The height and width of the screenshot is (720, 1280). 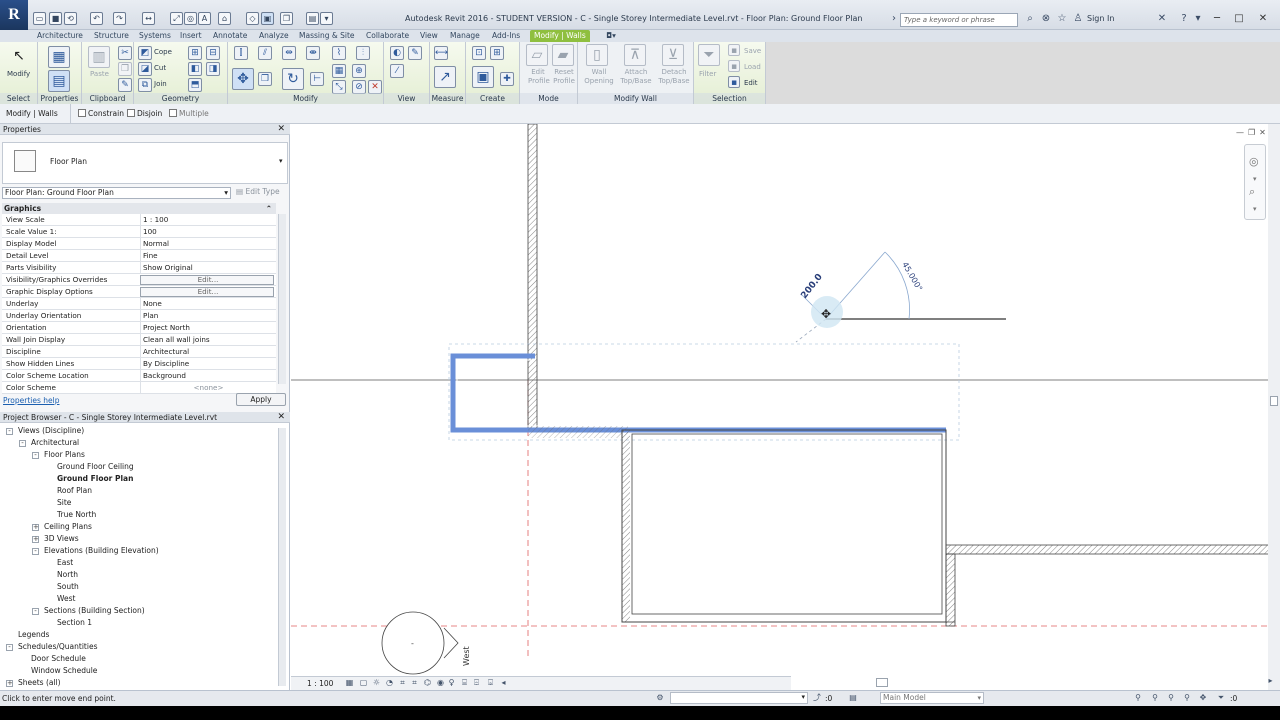 I want to click on property-row: View Scale 1 : 100, so click(x=139, y=220).